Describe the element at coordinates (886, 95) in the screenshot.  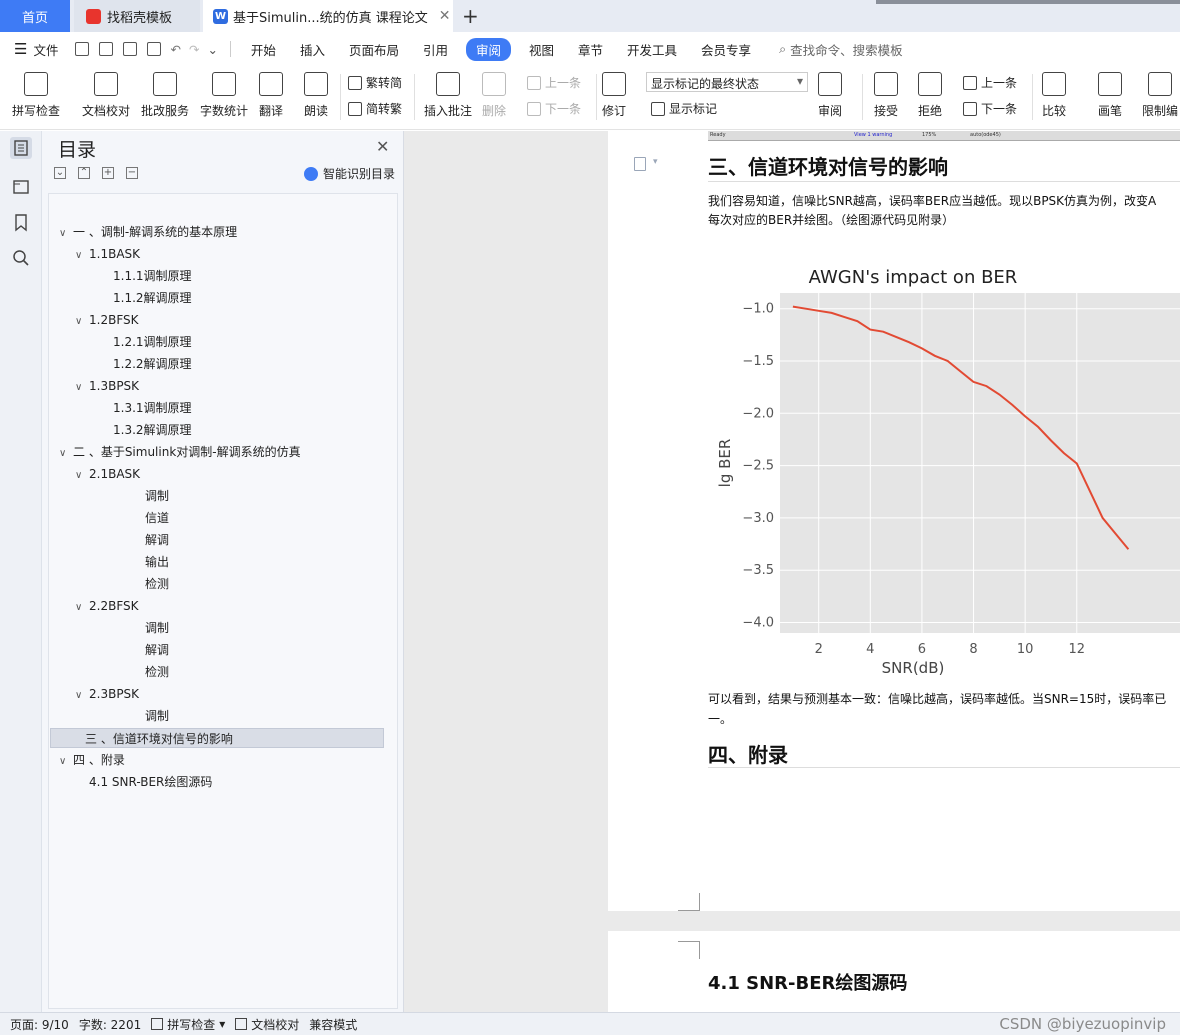
I see `accept-button: 接受` at that location.